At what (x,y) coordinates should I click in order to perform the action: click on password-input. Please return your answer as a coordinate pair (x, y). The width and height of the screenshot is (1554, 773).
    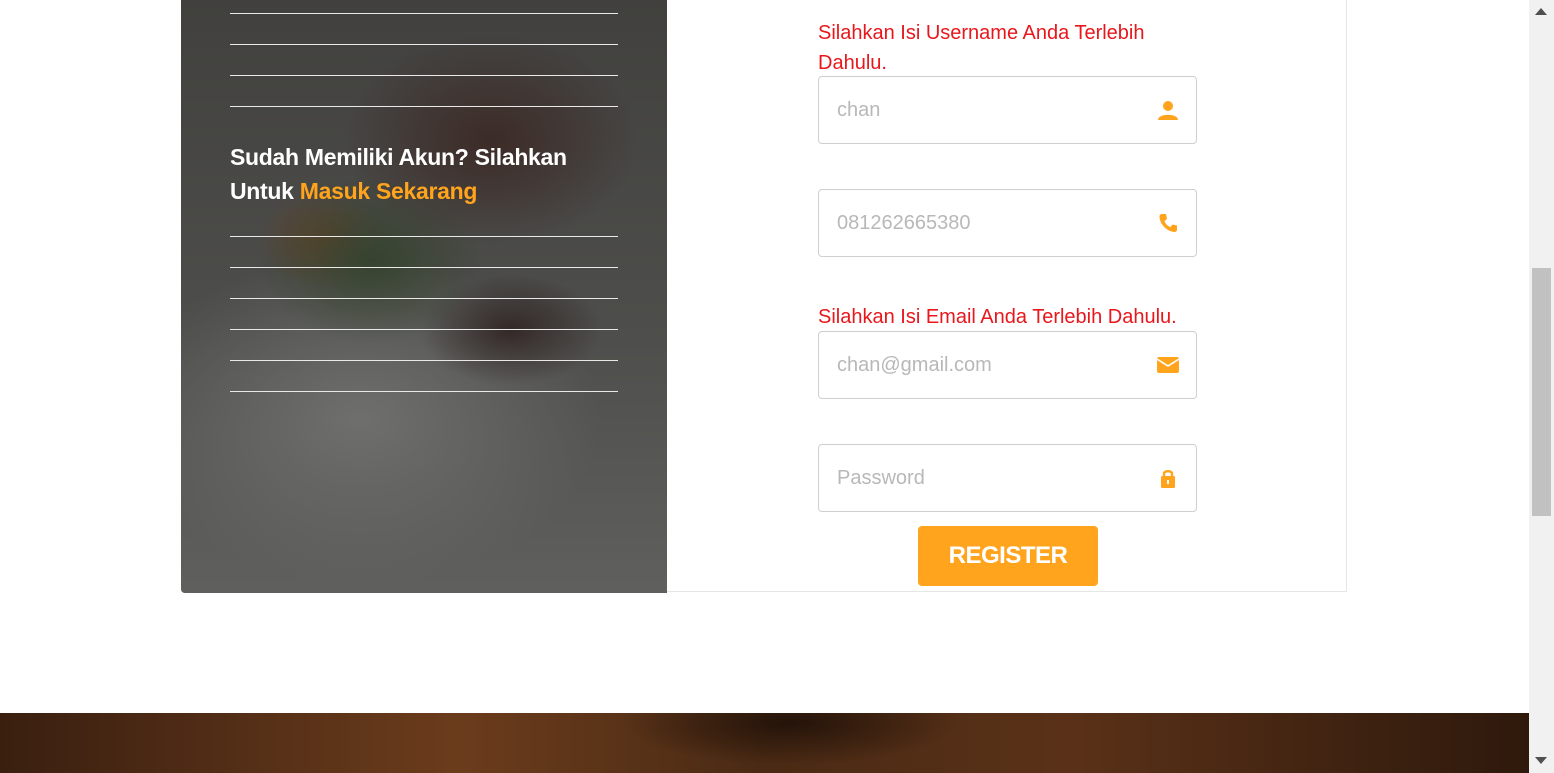
    Looking at the image, I should click on (987, 478).